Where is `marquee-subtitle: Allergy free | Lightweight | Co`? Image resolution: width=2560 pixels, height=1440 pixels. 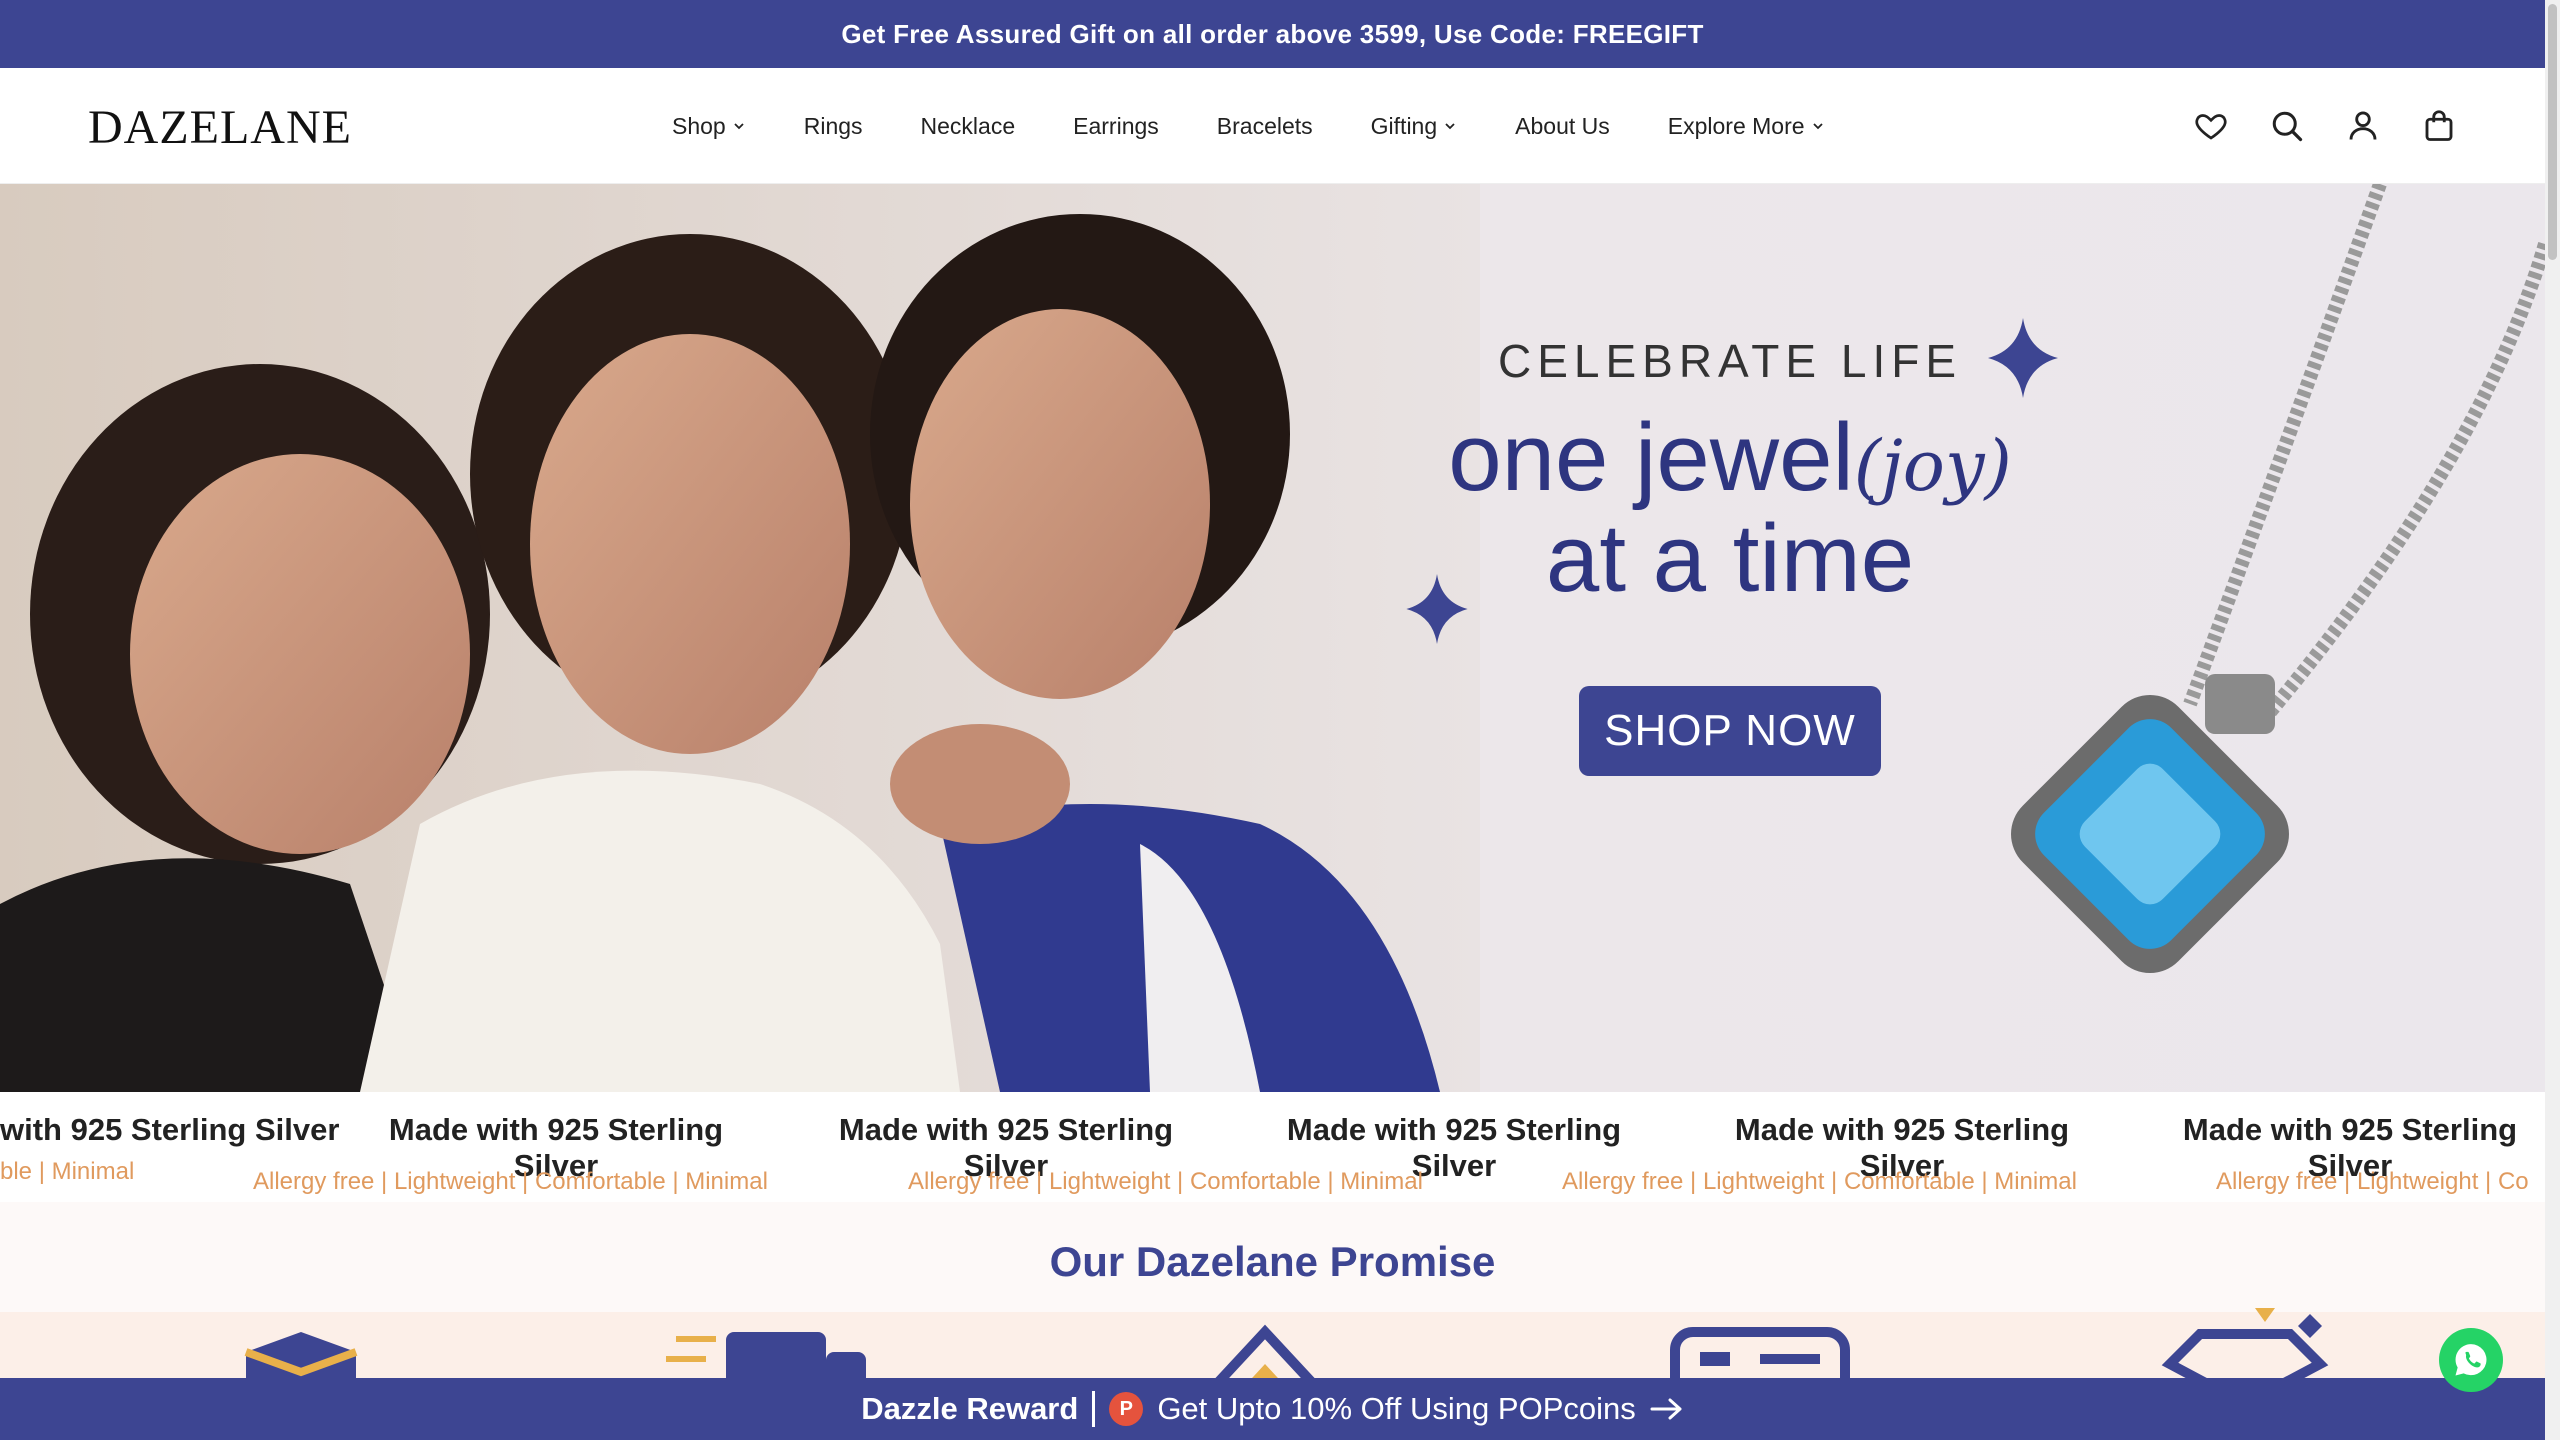
marquee-subtitle: Allergy free | Lightweight | Co is located at coordinates (2372, 1181).